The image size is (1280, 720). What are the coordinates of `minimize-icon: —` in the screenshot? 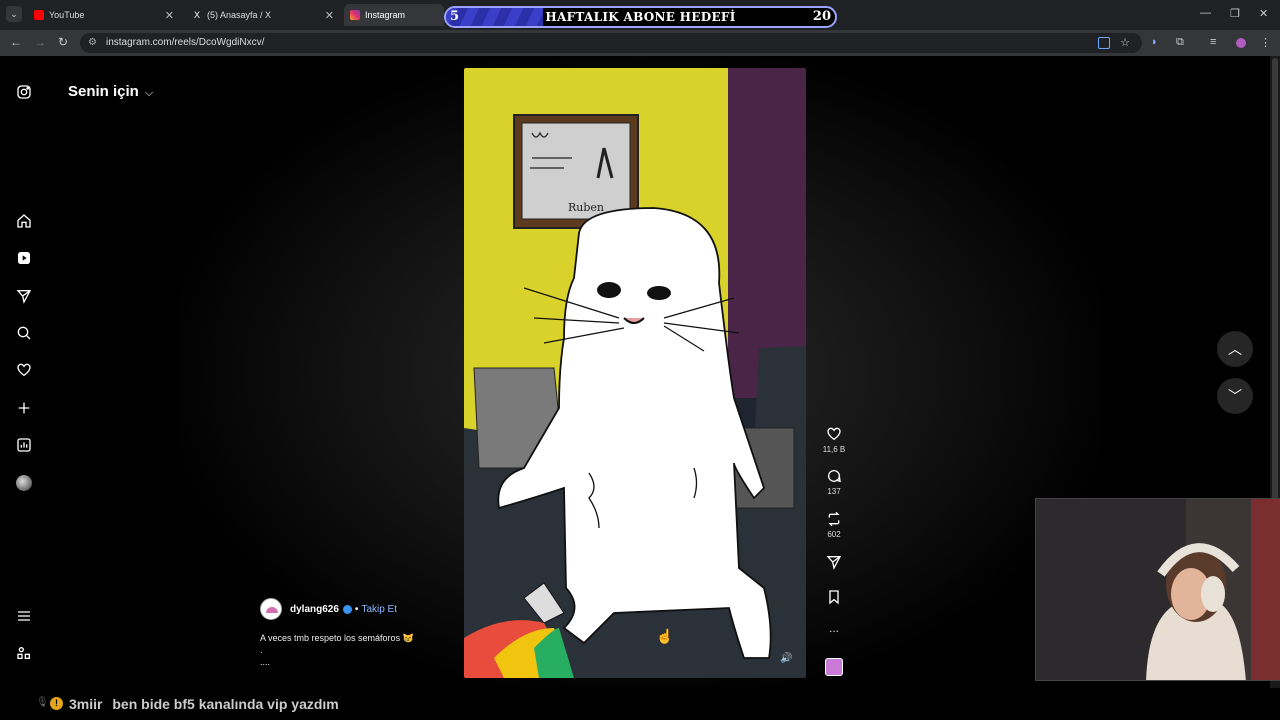 It's located at (1205, 13).